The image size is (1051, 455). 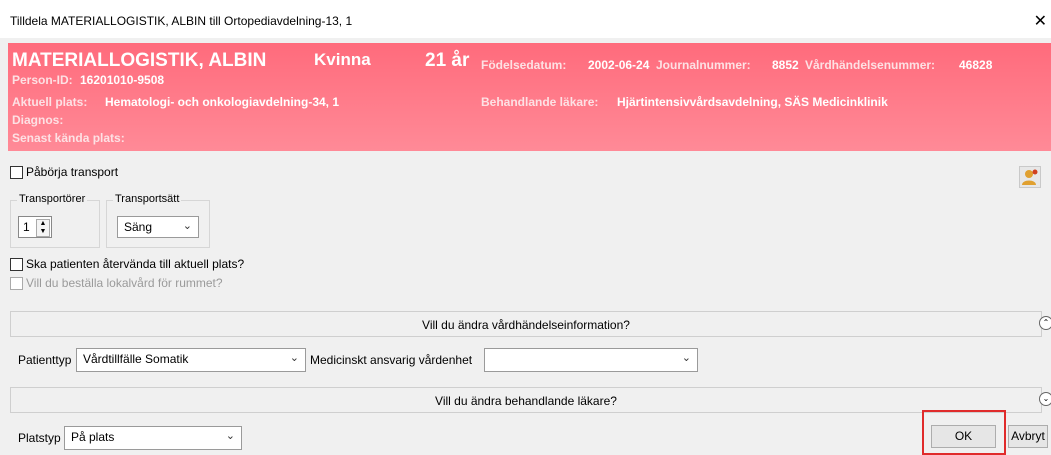 I want to click on user-icon, so click(x=1030, y=177).